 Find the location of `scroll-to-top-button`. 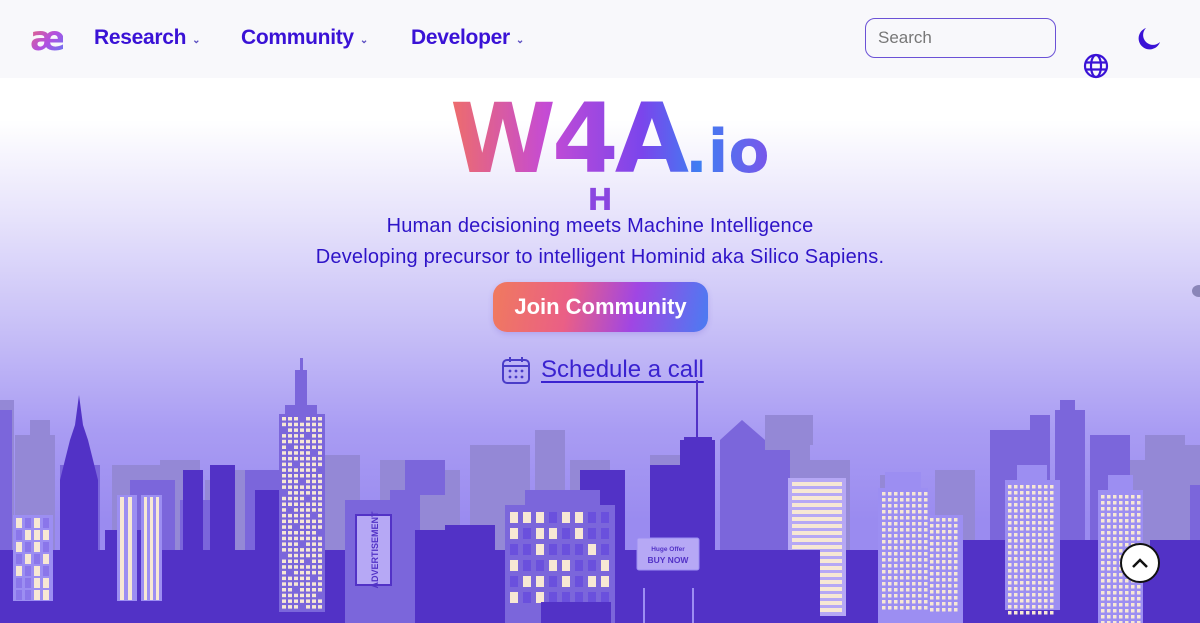

scroll-to-top-button is located at coordinates (1140, 563).